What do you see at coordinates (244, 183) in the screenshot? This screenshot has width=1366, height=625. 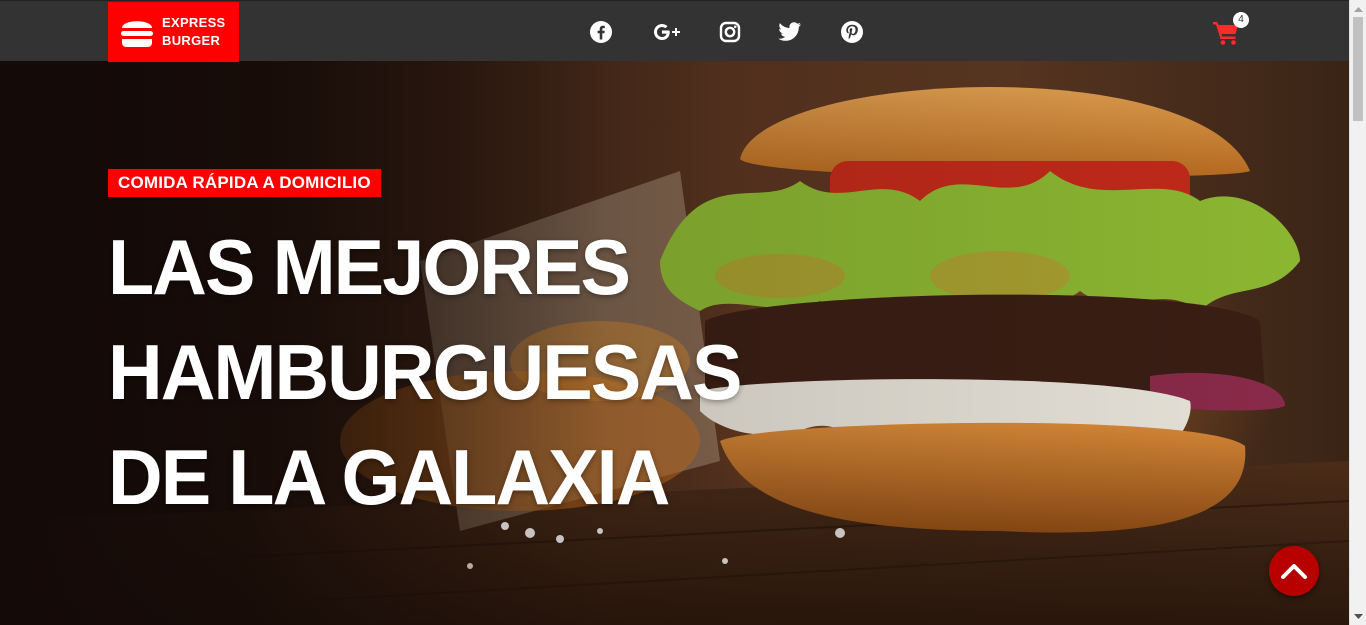 I see `hero-tagline: COMIDA RÁPIDA A DOMICILIO` at bounding box center [244, 183].